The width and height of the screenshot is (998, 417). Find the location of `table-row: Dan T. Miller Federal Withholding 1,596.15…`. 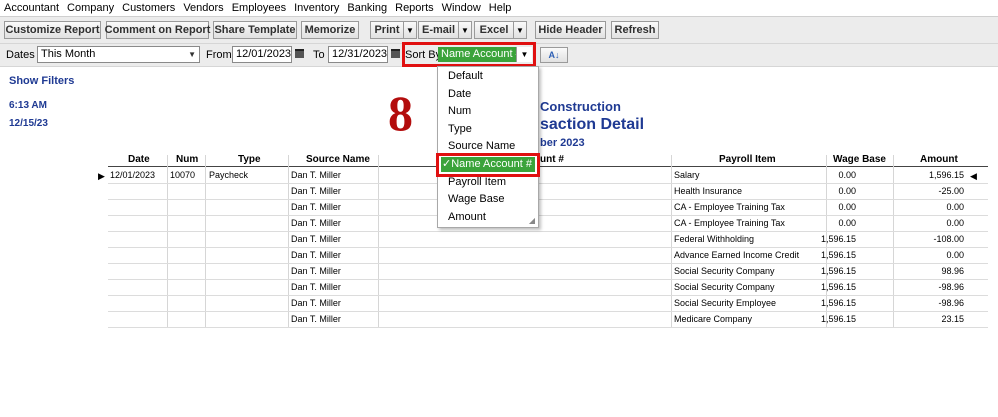

table-row: Dan T. Miller Federal Withholding 1,596.15… is located at coordinates (548, 240).